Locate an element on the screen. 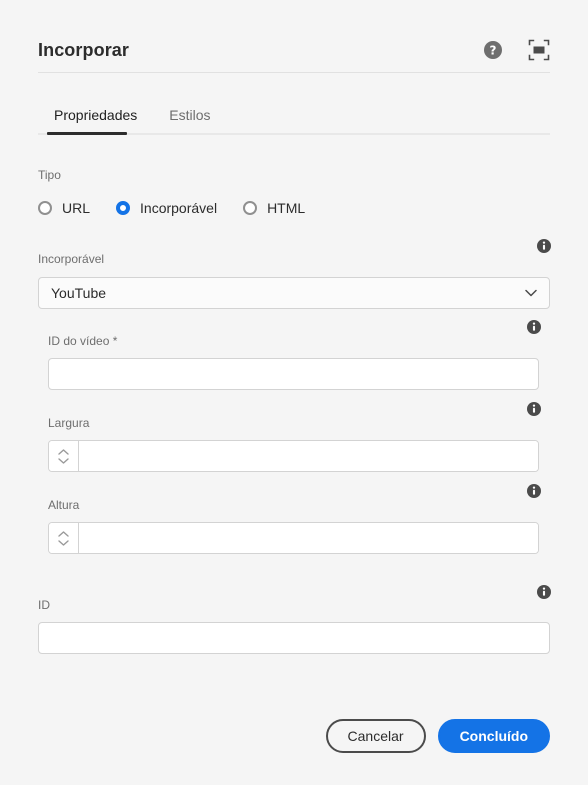 The image size is (588, 785). width-stepper-buttons is located at coordinates (64, 456).